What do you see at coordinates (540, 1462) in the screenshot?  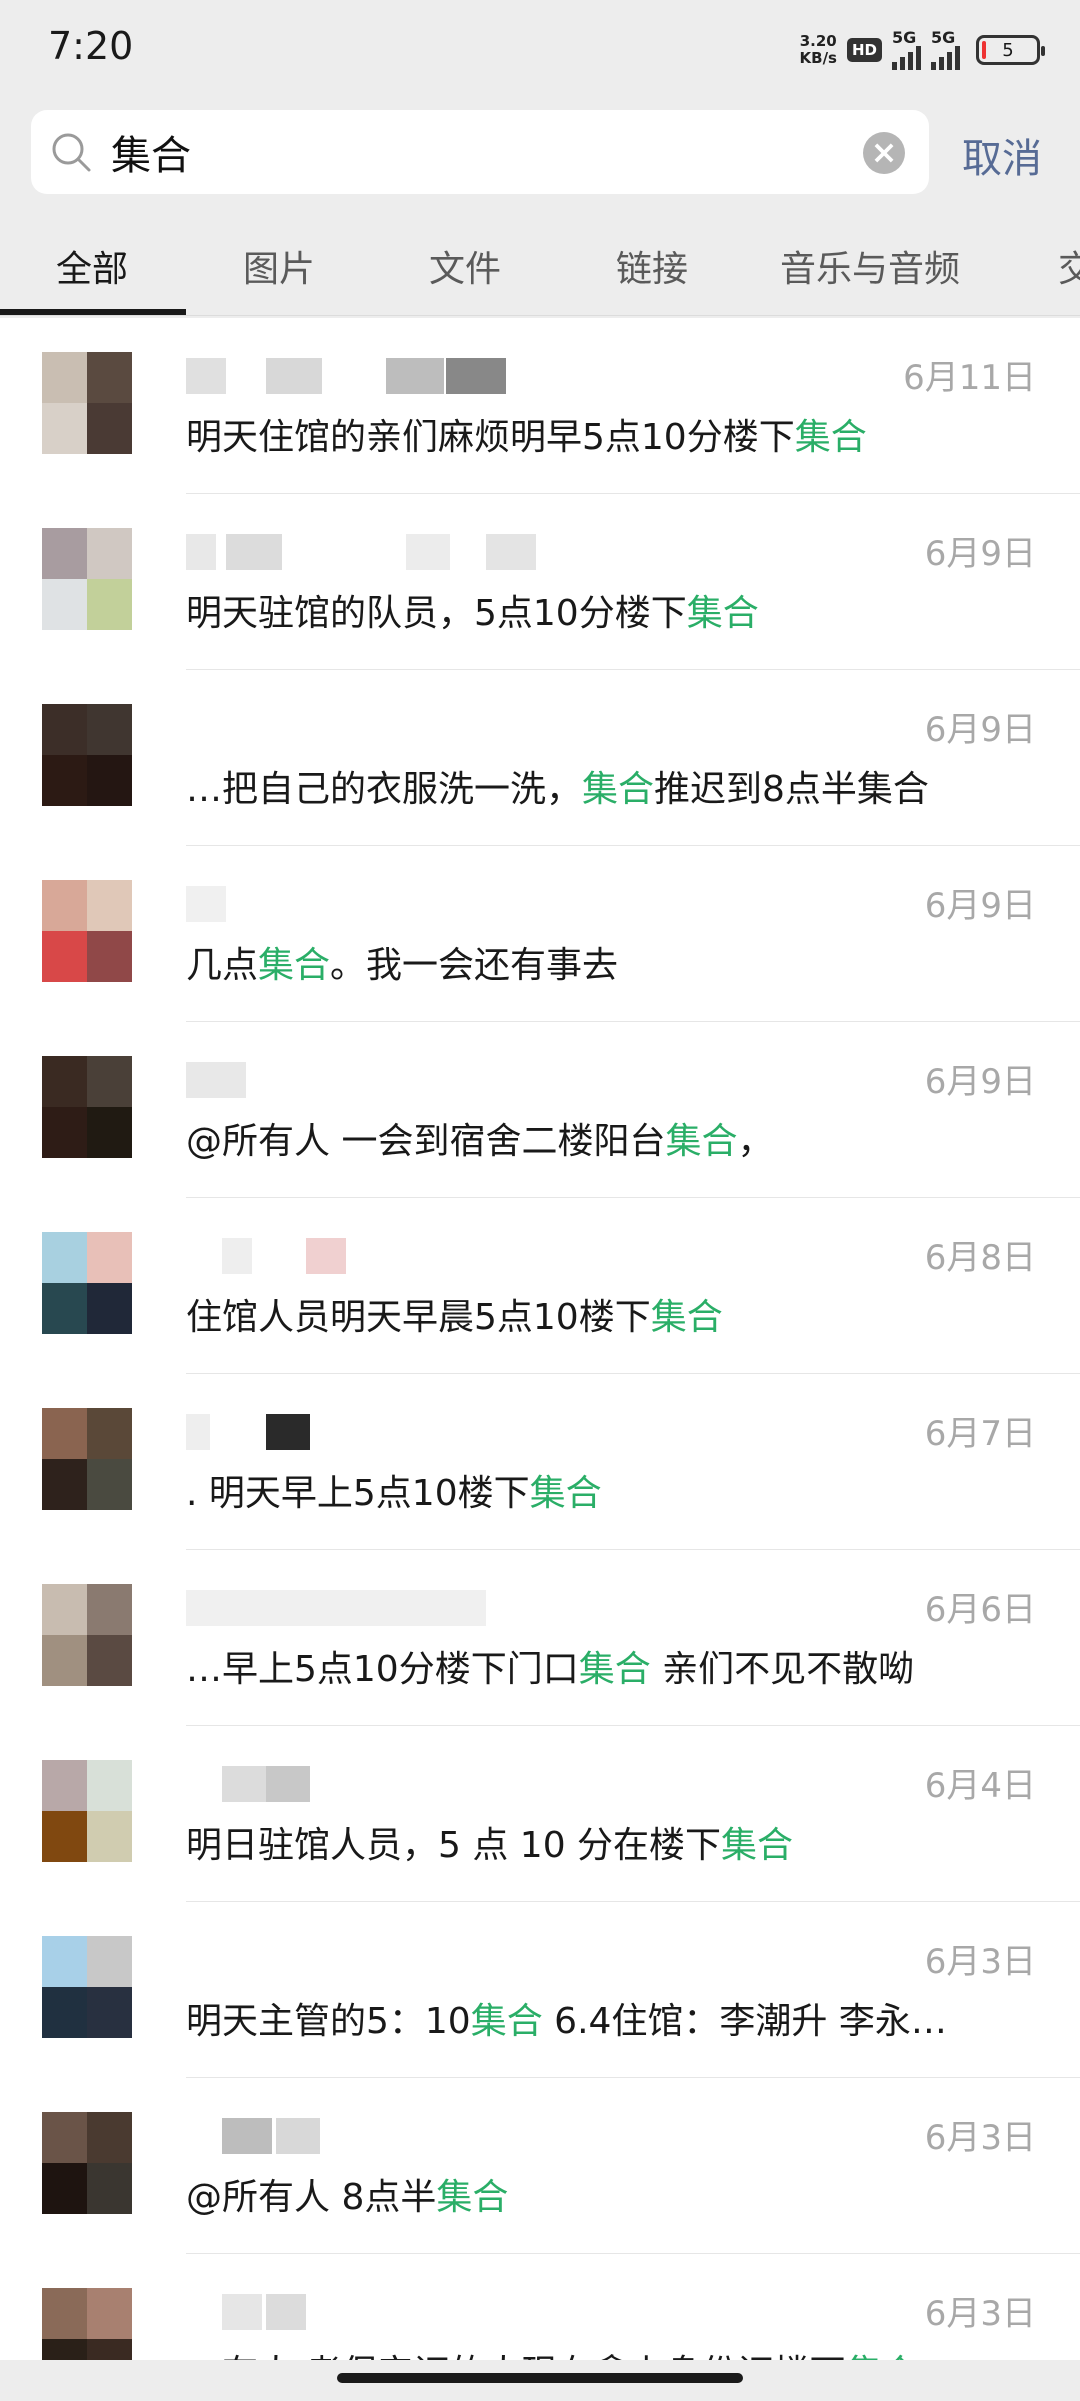 I see `list-item: 6月7日 . 明天早上5点10楼下集合` at bounding box center [540, 1462].